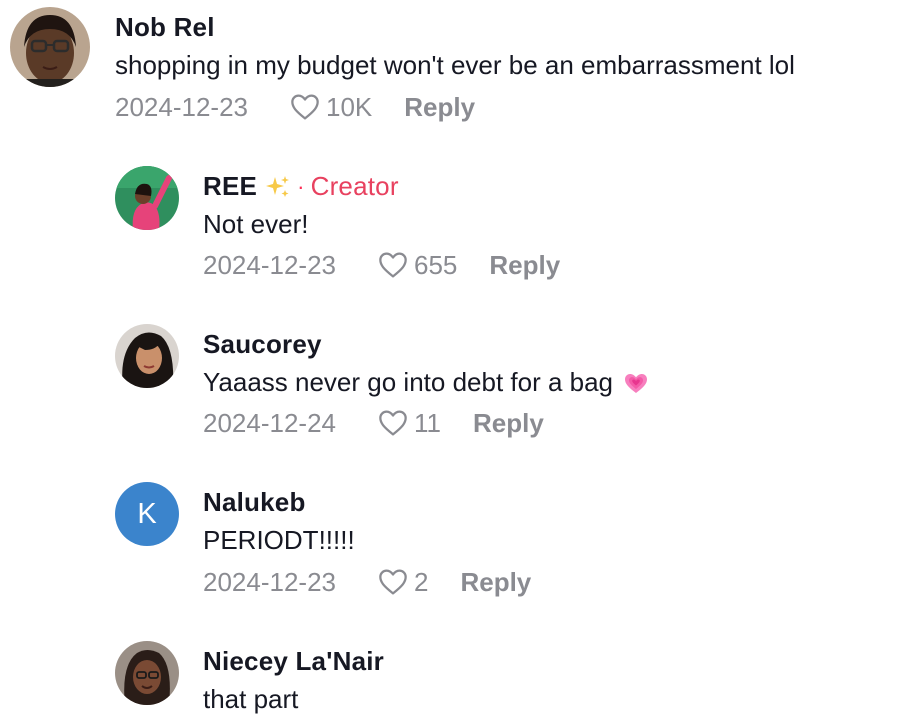 Image resolution: width=924 pixels, height=724 pixels. I want to click on author-name: Saucorey, so click(262, 344).